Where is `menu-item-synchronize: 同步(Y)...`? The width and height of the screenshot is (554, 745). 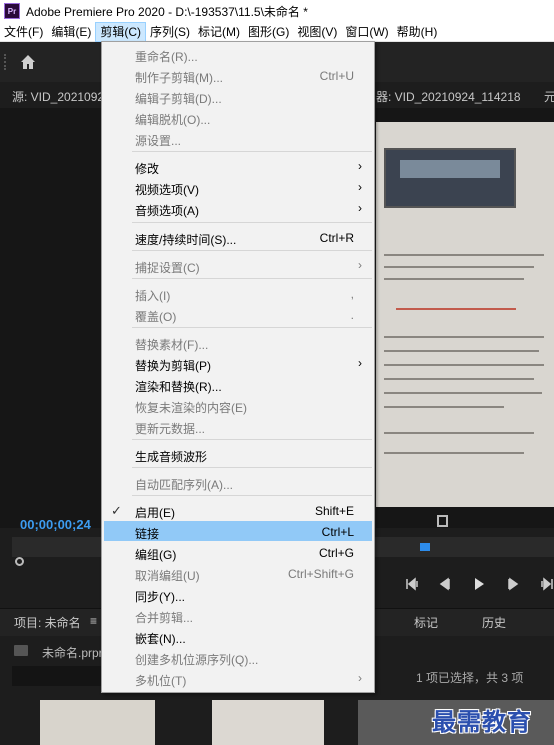 menu-item-synchronize: 同步(Y)... is located at coordinates (238, 594).